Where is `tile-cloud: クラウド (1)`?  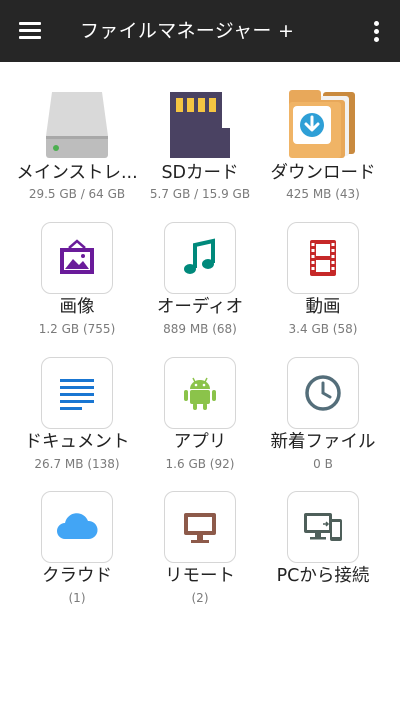 tile-cloud: クラウド (1) is located at coordinates (77, 551).